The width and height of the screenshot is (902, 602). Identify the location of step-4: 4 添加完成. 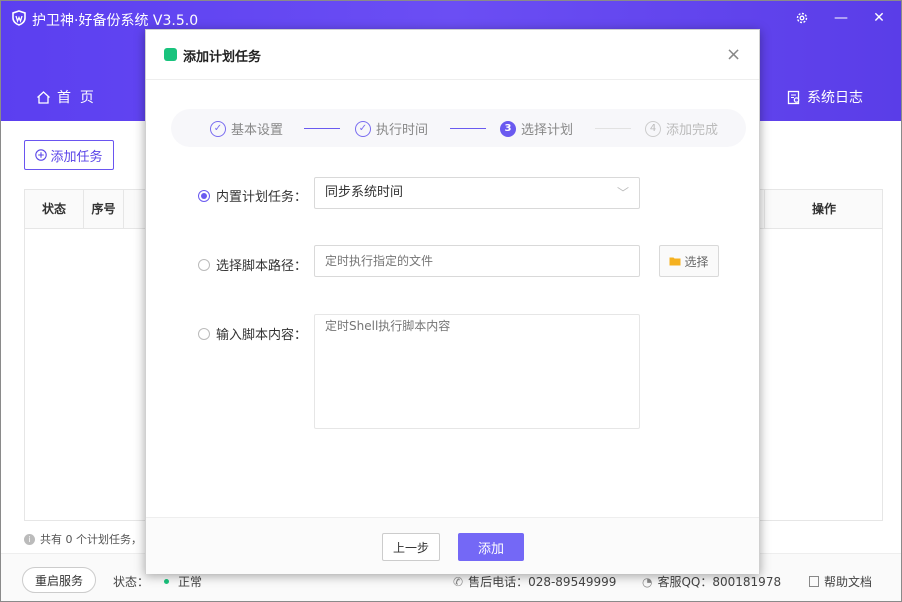
(681, 128).